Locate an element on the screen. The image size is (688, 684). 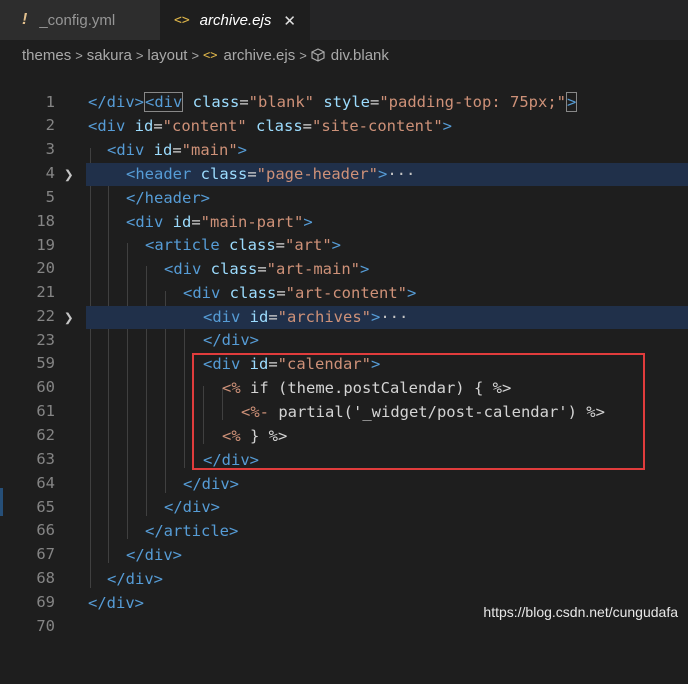
code-line: 21 <div class="art-main"> is located at coordinates (344, 279).